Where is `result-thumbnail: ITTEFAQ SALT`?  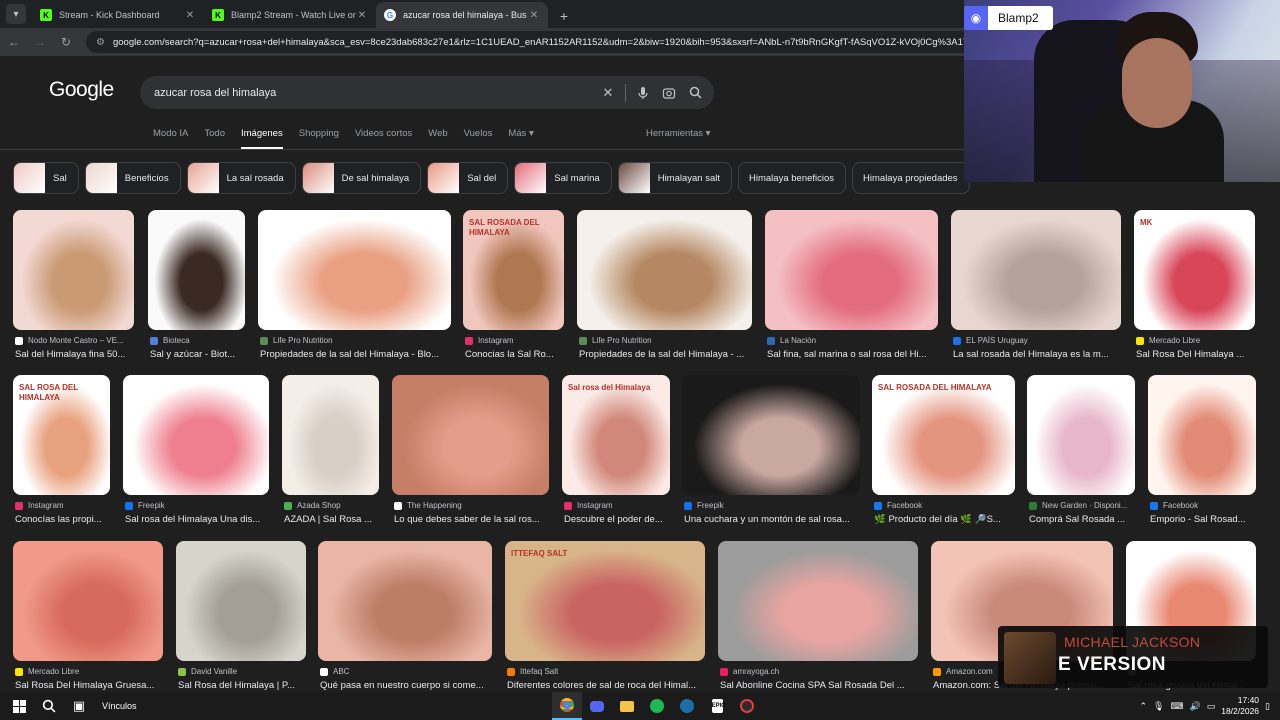 result-thumbnail: ITTEFAQ SALT is located at coordinates (605, 601).